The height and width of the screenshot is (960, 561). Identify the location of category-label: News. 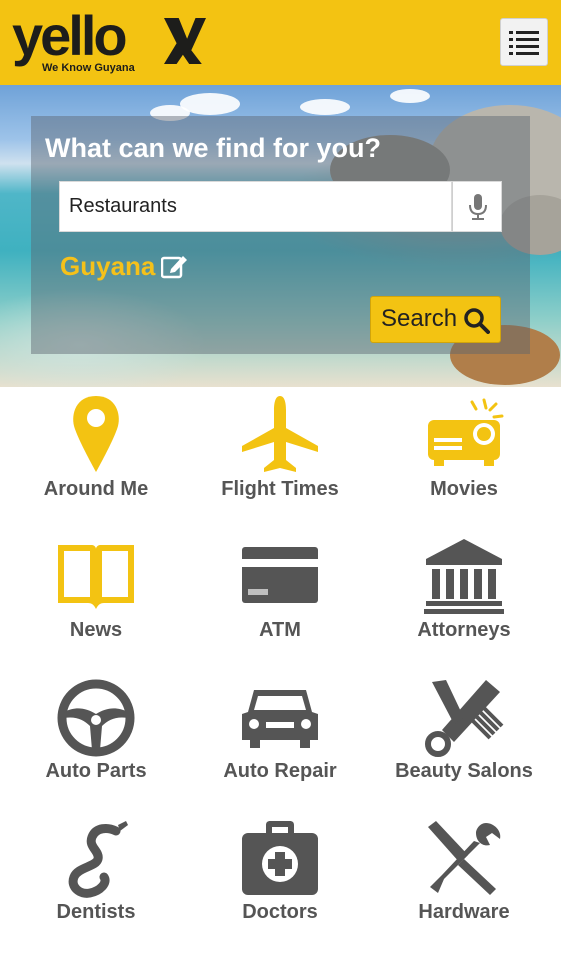
(96, 630).